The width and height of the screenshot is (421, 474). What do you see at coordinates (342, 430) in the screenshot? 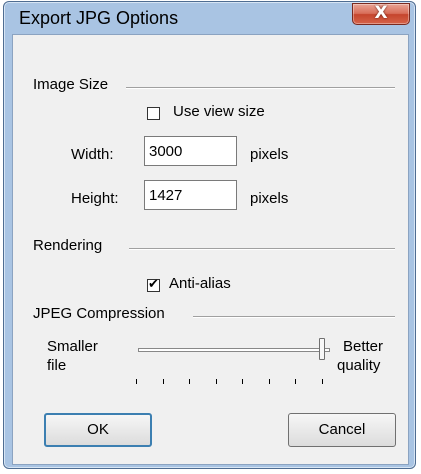
I see `cancel-button: Cancel` at bounding box center [342, 430].